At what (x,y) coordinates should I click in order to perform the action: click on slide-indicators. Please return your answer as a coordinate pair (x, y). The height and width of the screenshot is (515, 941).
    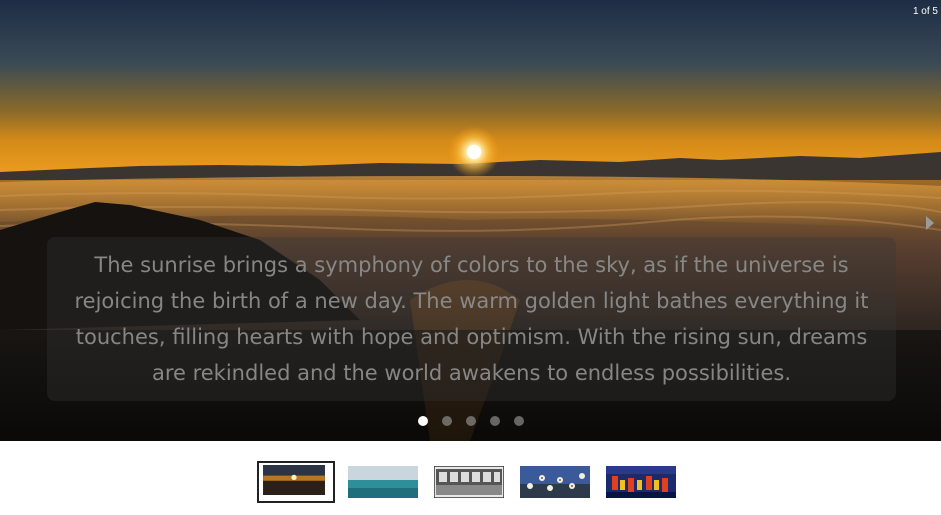
    Looking at the image, I should click on (470, 421).